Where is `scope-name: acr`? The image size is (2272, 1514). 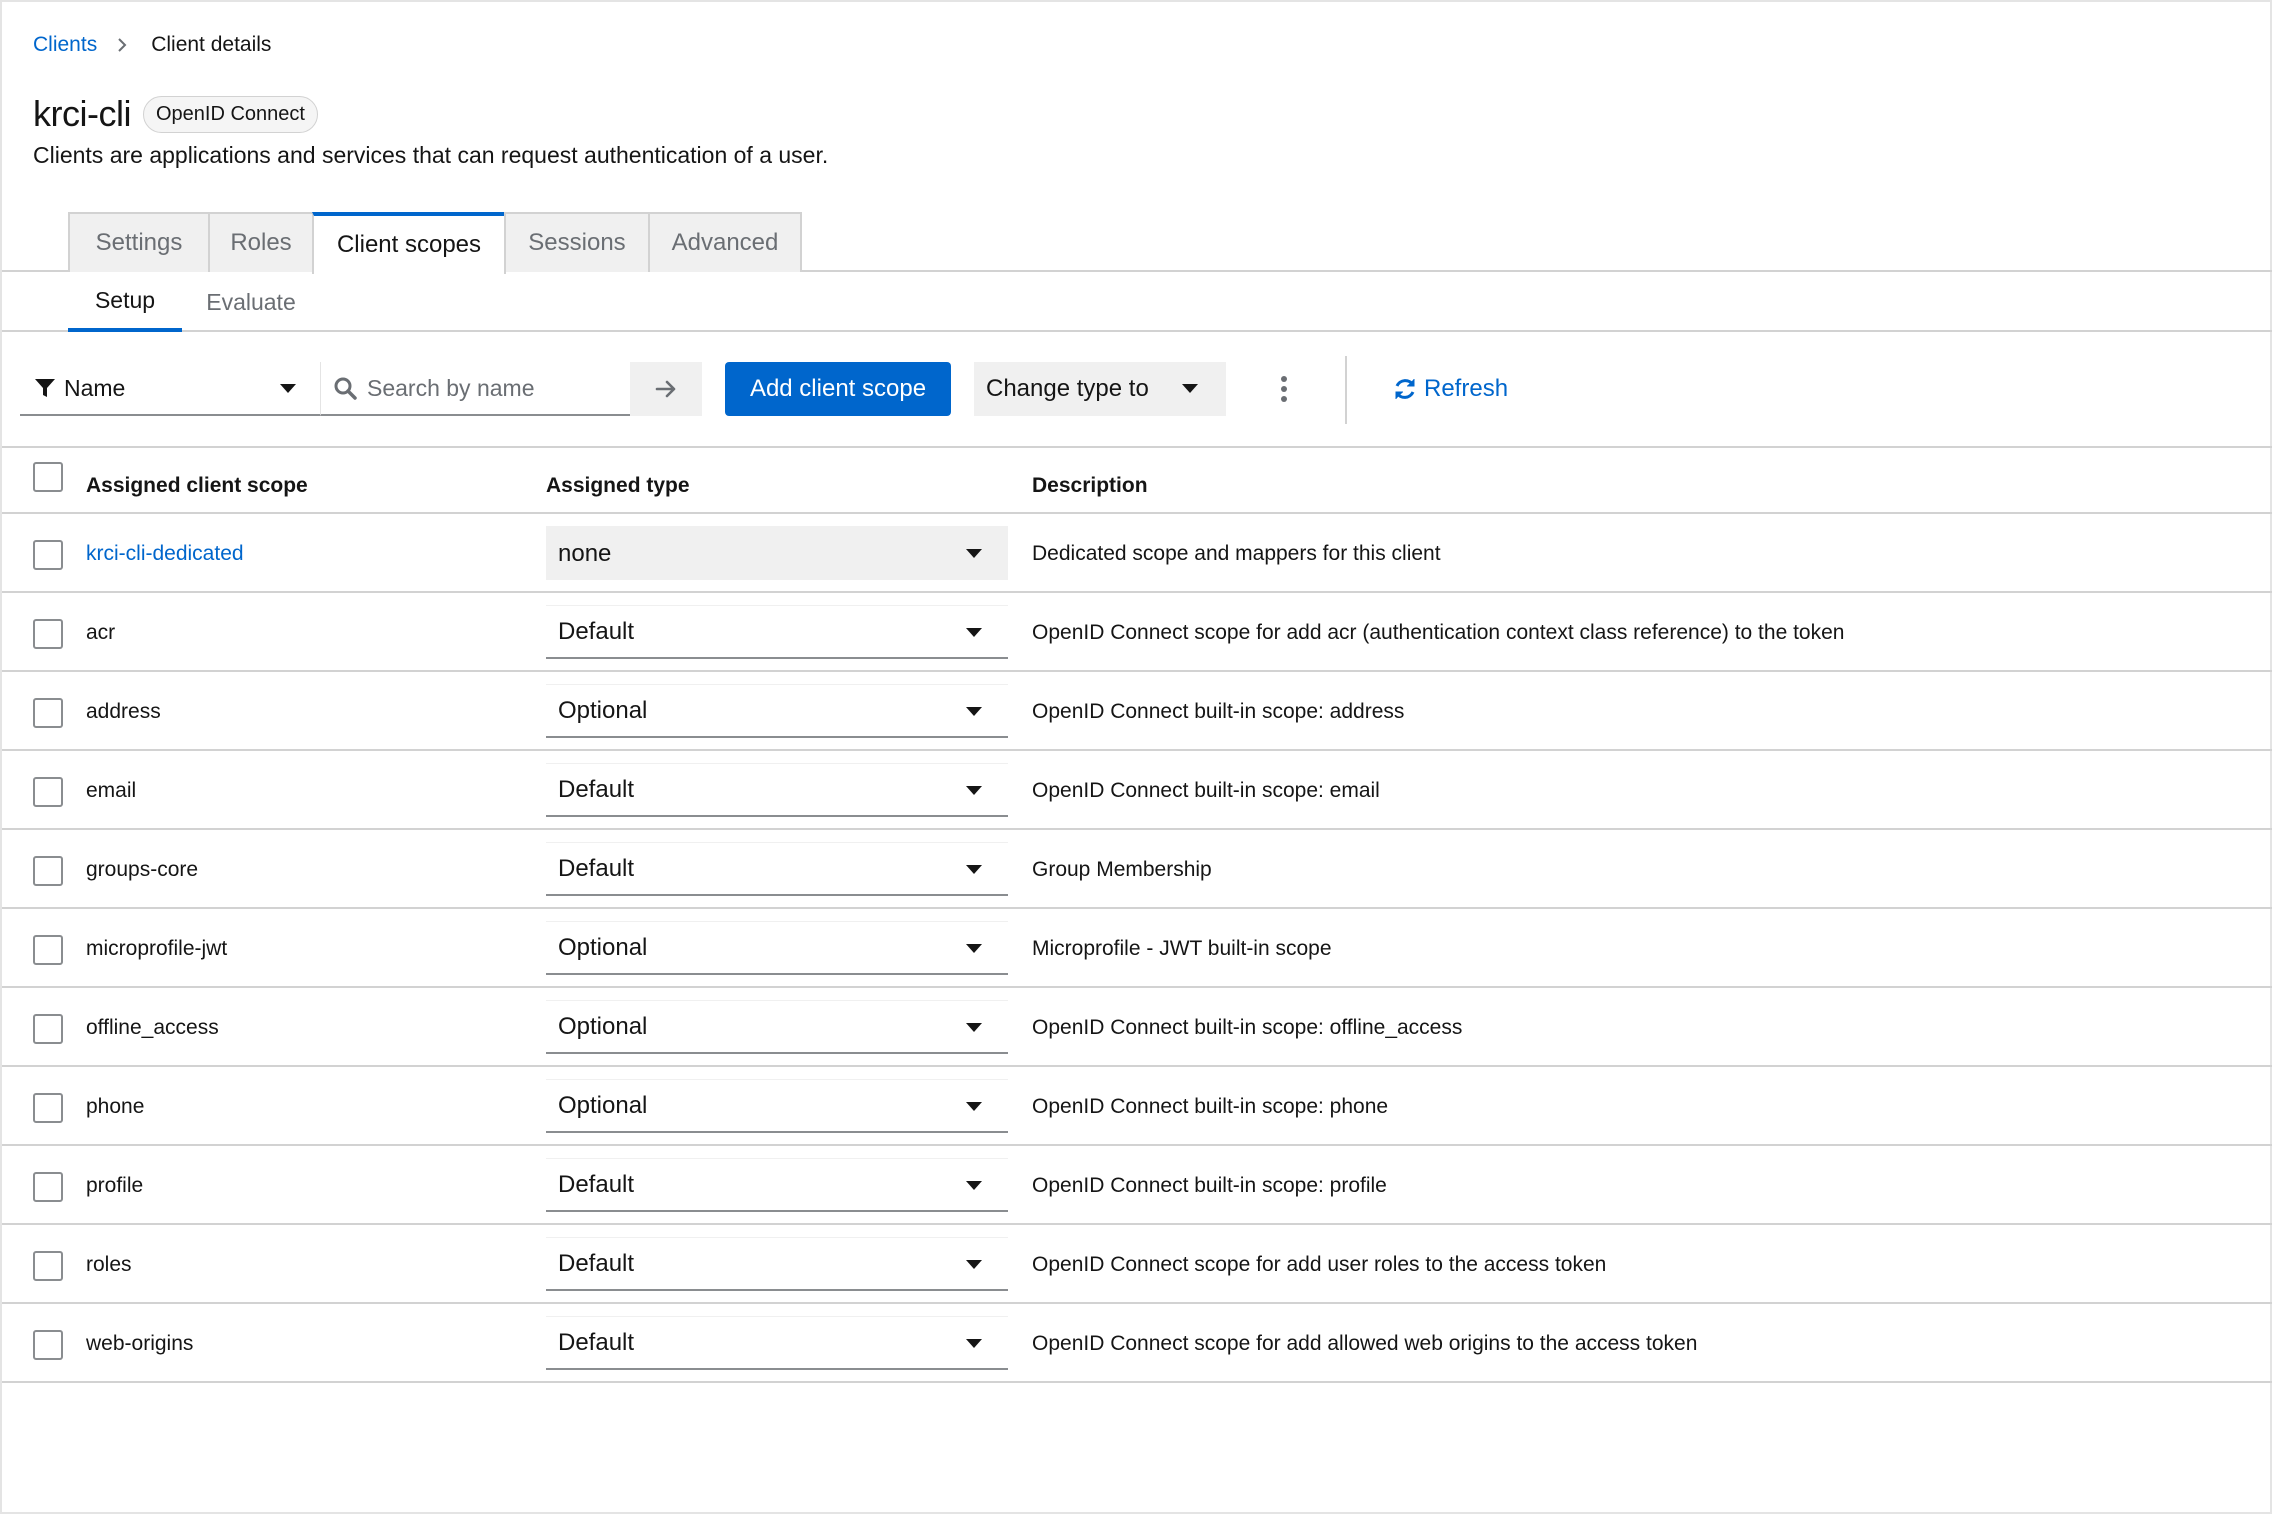 scope-name: acr is located at coordinates (101, 632).